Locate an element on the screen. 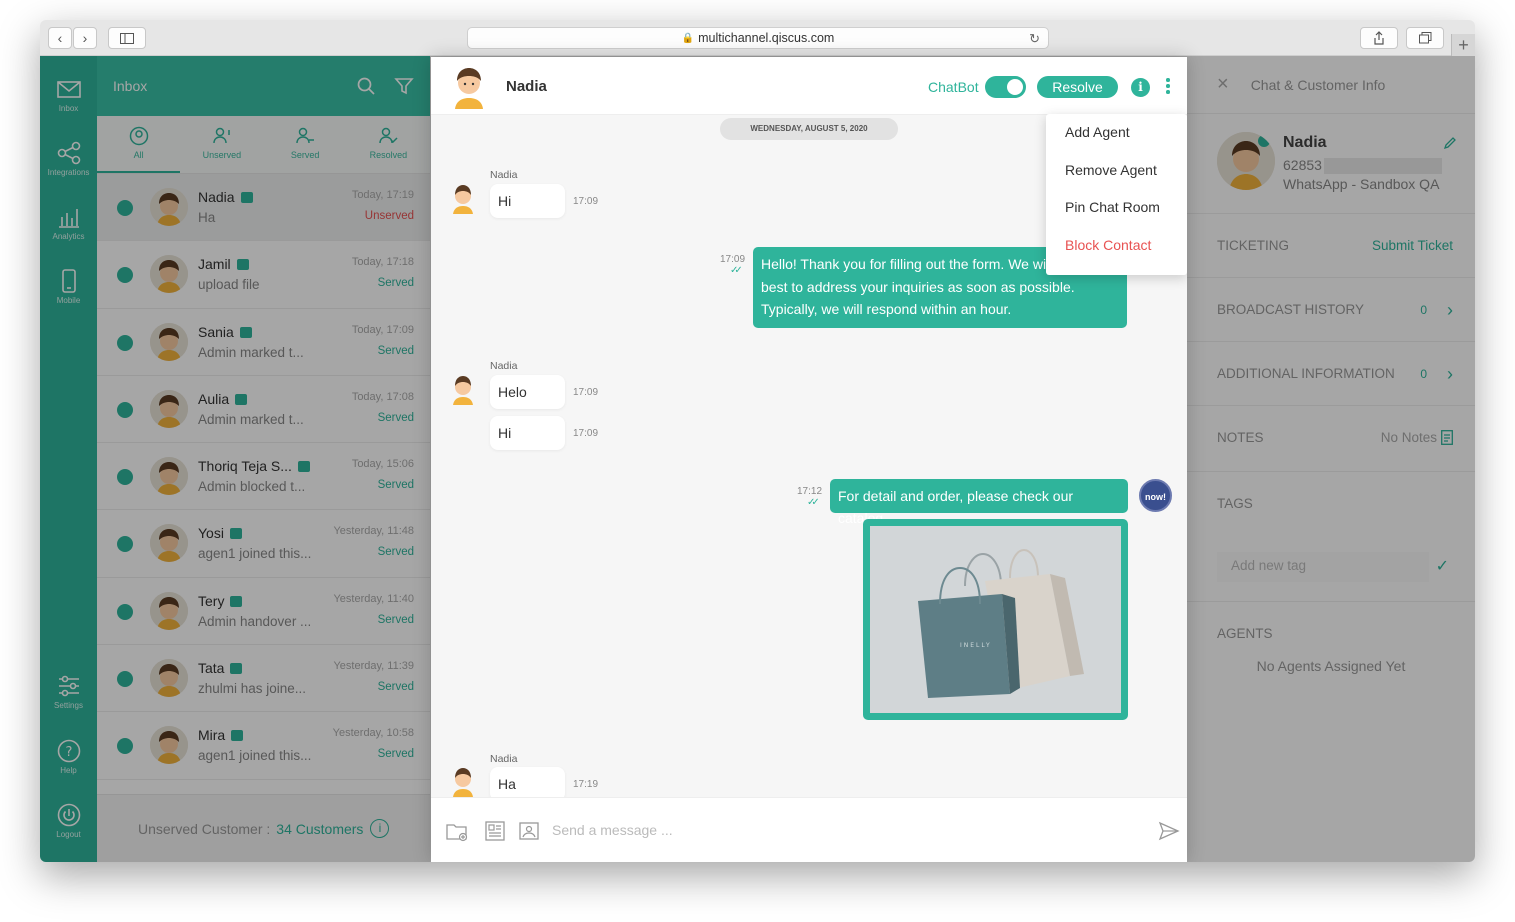 The image size is (1515, 922). share-button is located at coordinates (1379, 38).